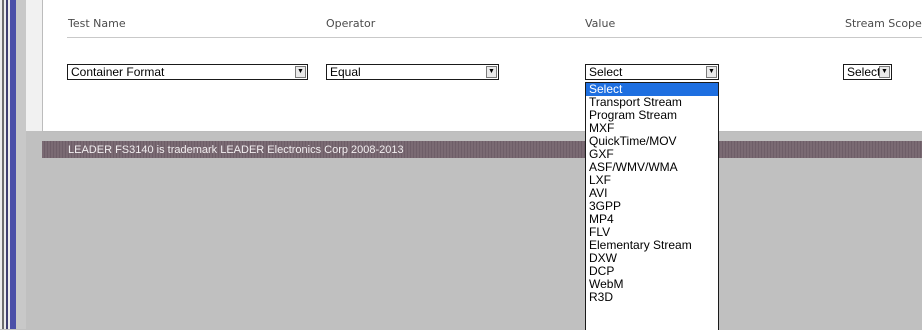 The width and height of the screenshot is (922, 330). I want to click on stream-scope-select: Select ▼, so click(867, 72).